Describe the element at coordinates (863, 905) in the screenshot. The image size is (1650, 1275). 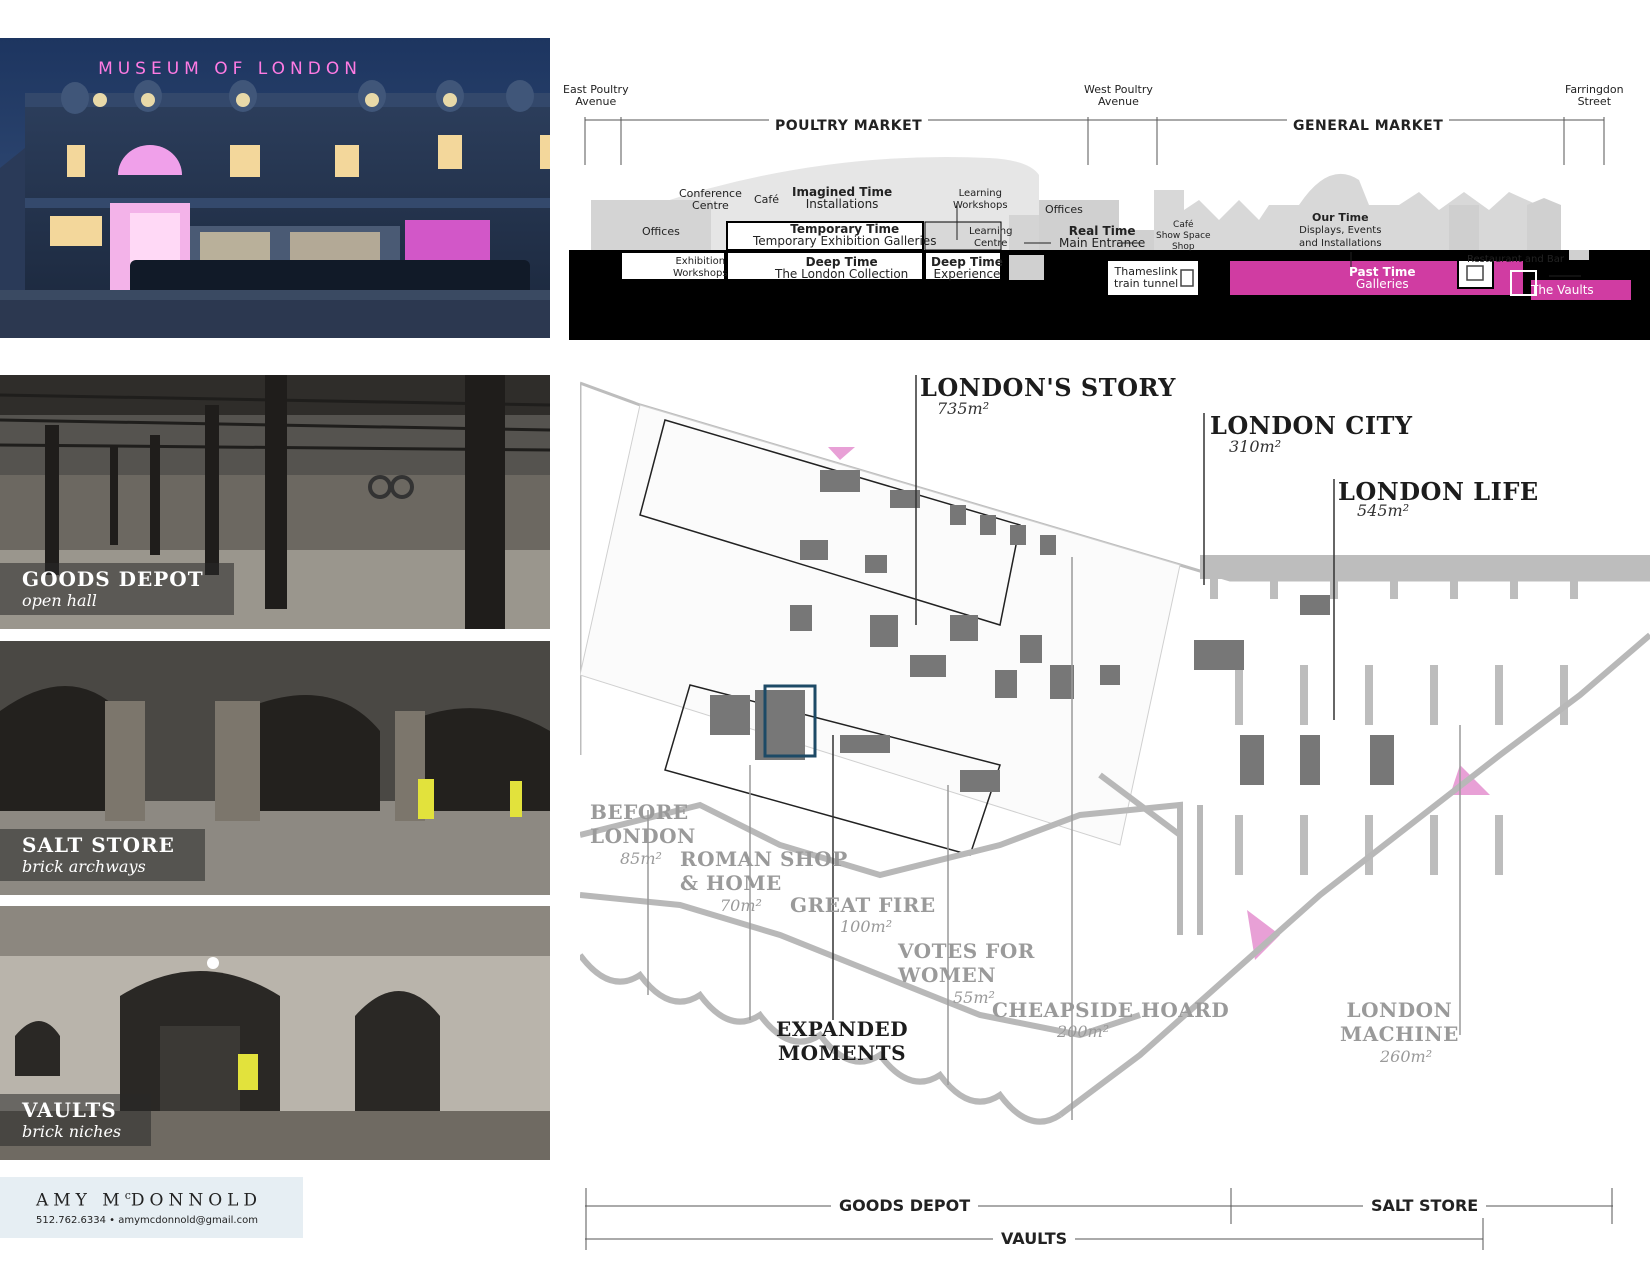
I see `great-fire-label: GREAT FIRE` at that location.